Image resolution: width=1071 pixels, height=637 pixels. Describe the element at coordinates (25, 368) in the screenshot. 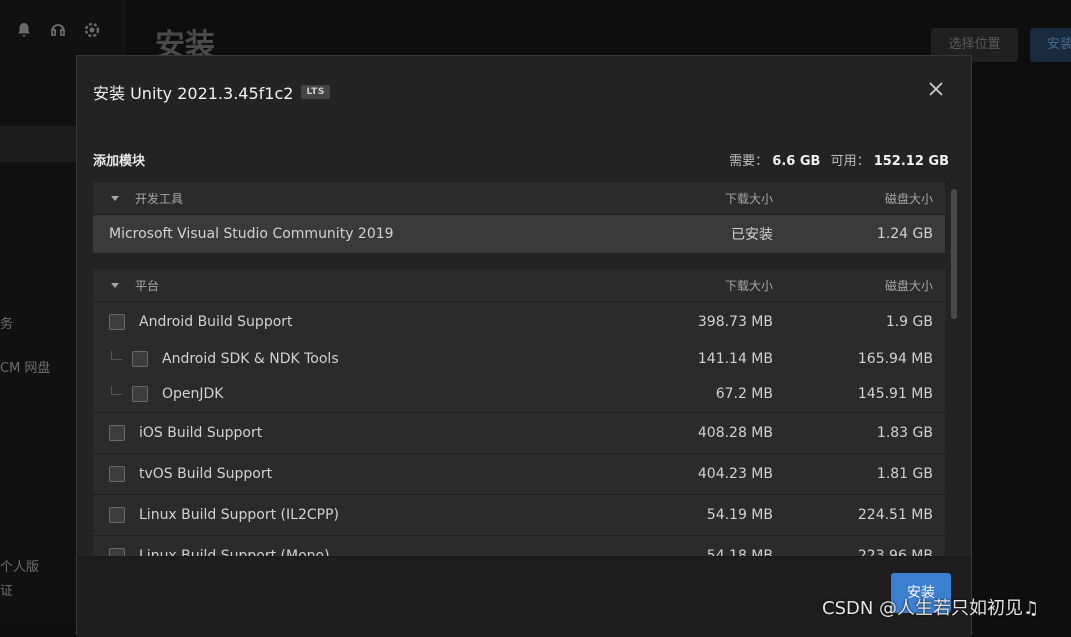

I see `sidebar-text: CM 网盘` at that location.